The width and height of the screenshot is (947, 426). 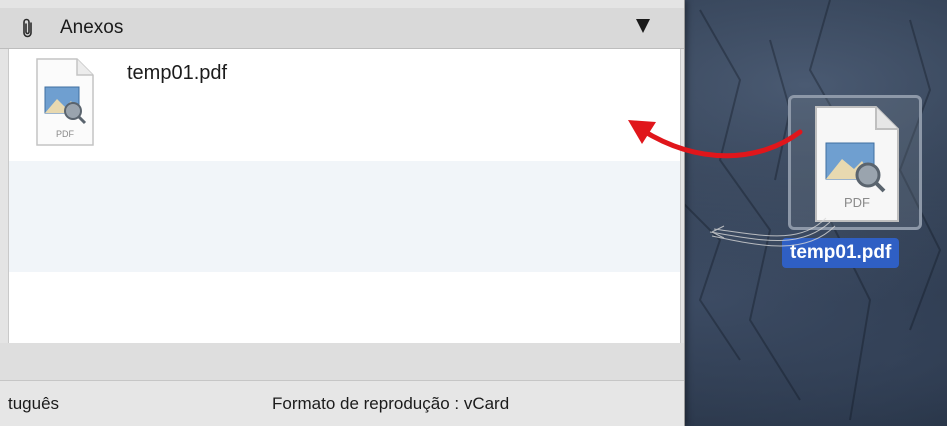 I want to click on window-spacer, so click(x=342, y=362).